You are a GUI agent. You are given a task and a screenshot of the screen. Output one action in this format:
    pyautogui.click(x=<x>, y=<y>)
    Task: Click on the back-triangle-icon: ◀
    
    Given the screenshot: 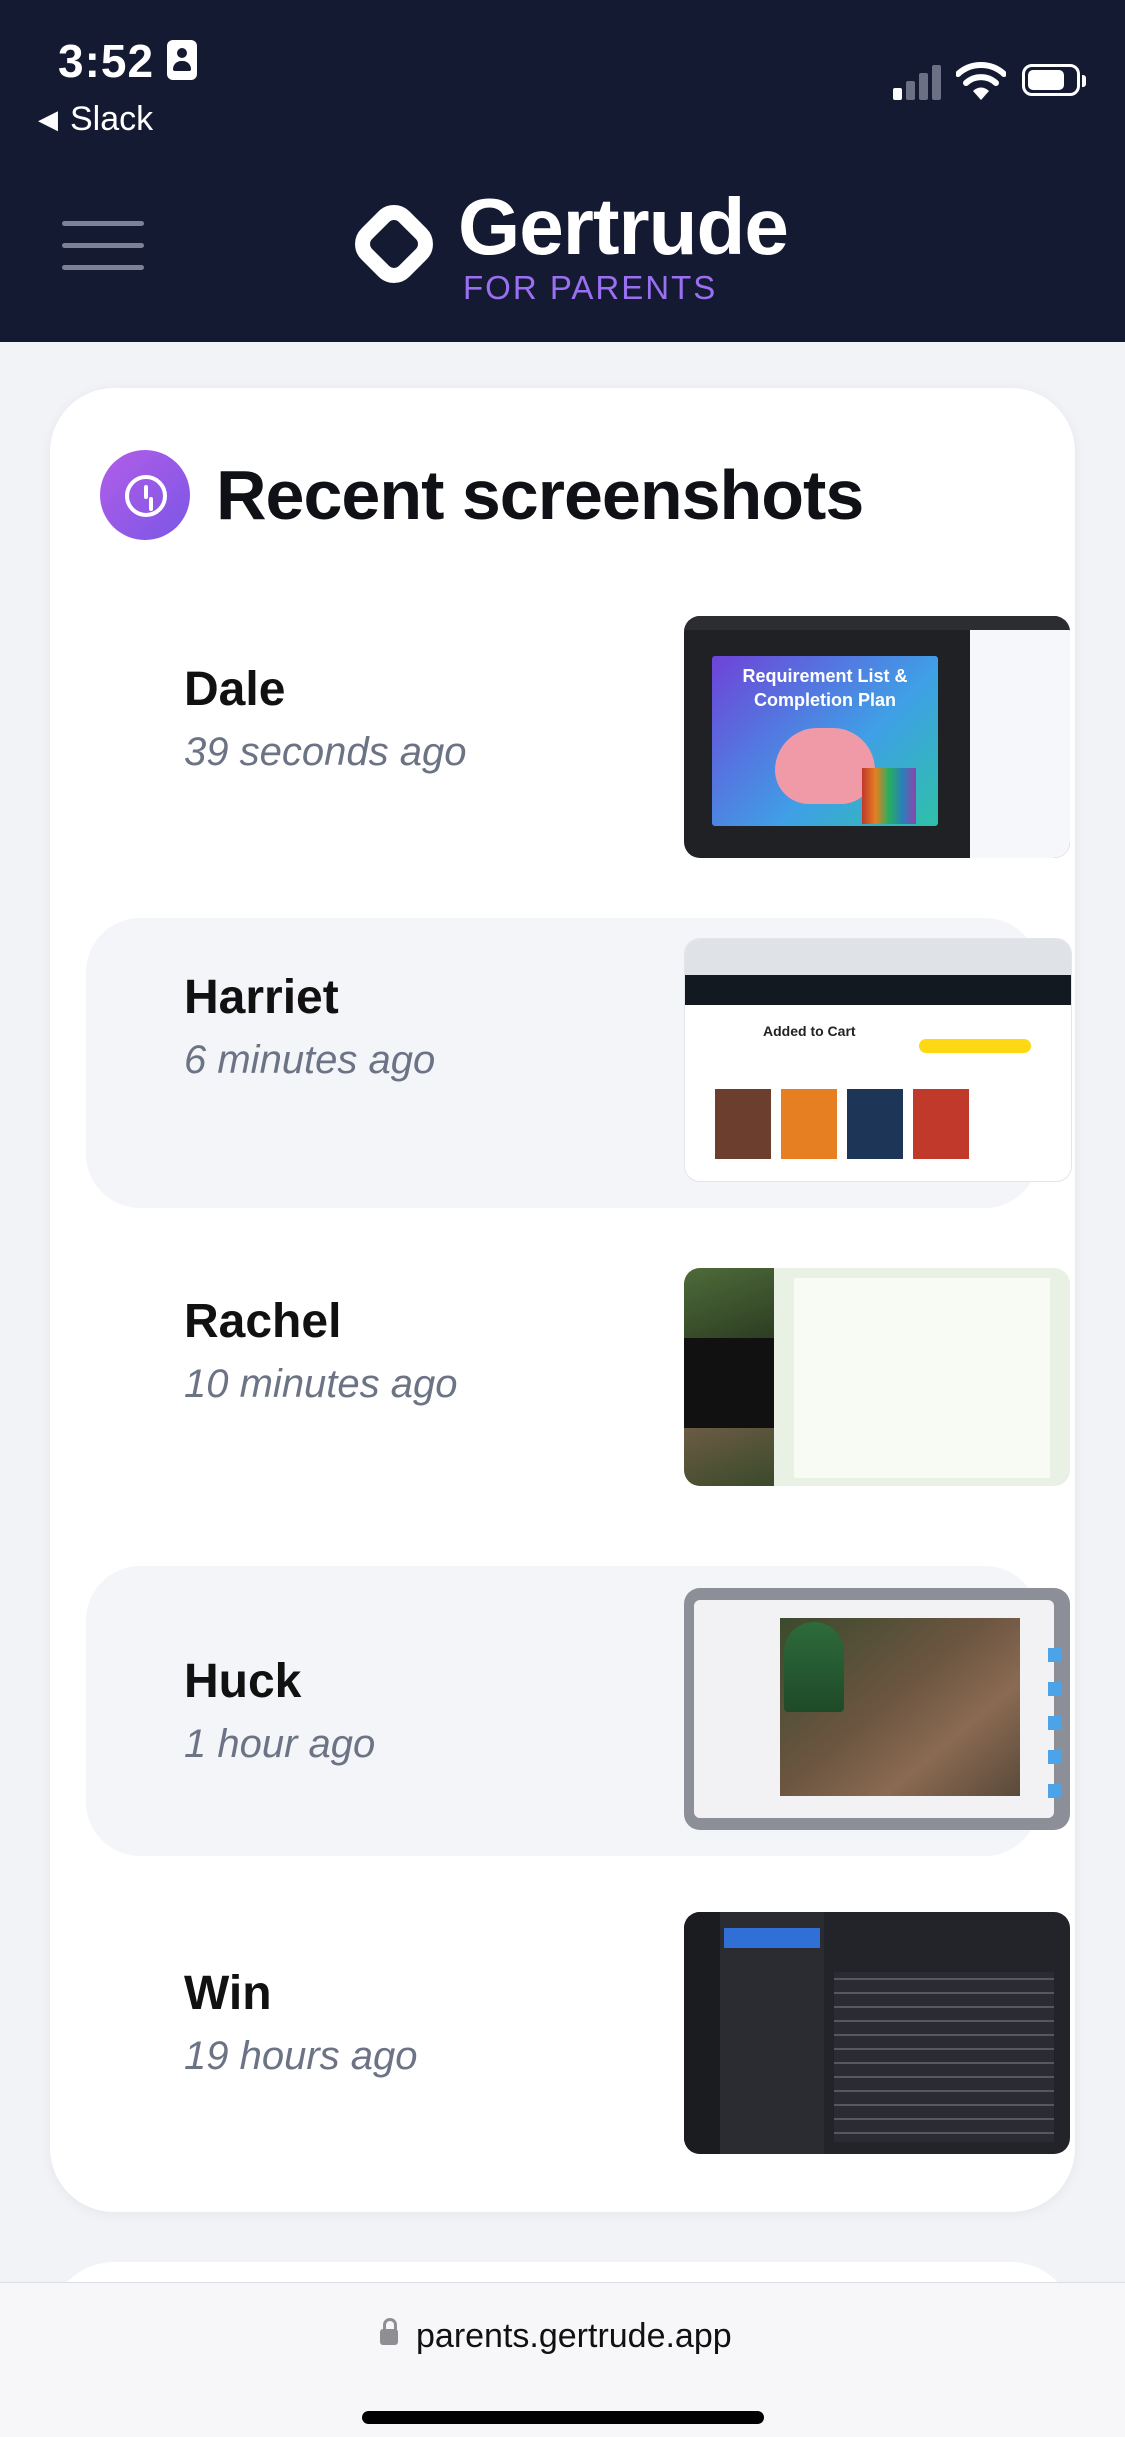 What is the action you would take?
    pyautogui.click(x=48, y=119)
    